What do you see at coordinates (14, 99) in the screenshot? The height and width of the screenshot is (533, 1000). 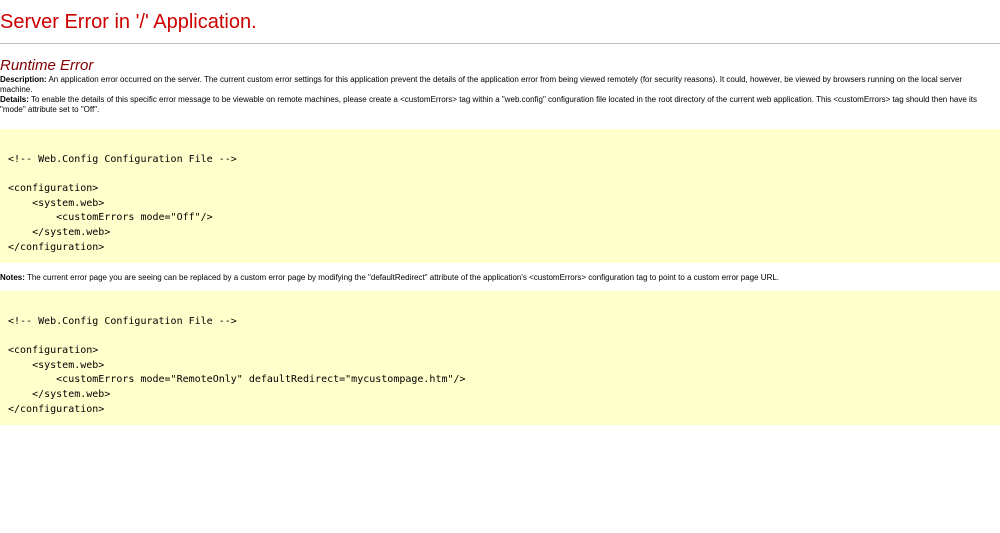 I see `details-label: Details:` at bounding box center [14, 99].